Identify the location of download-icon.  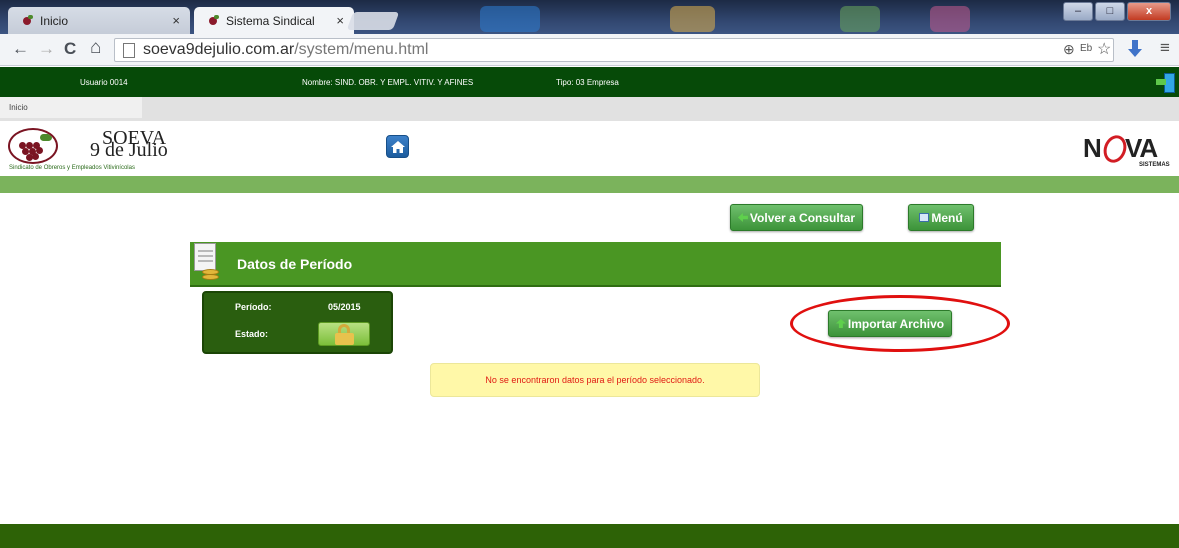
(1135, 49).